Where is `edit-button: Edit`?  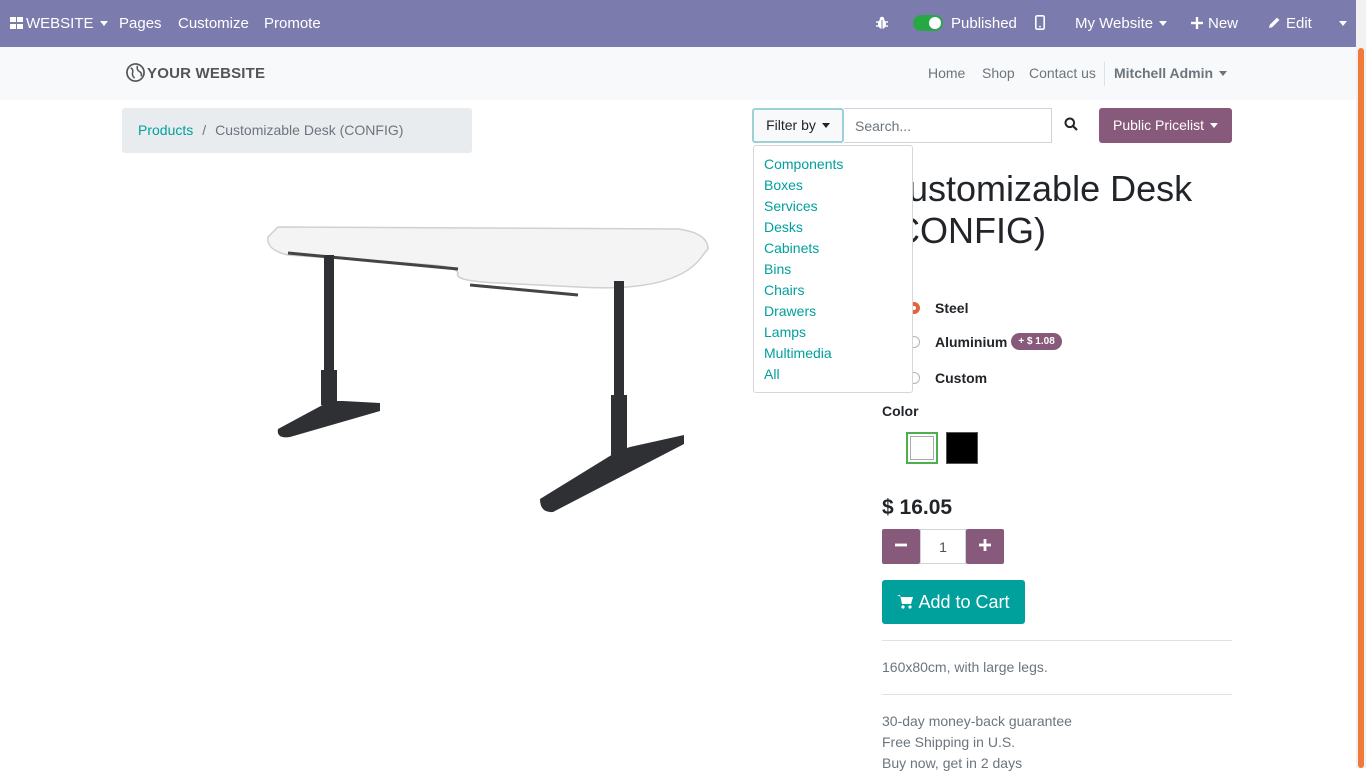 edit-button: Edit is located at coordinates (1290, 23).